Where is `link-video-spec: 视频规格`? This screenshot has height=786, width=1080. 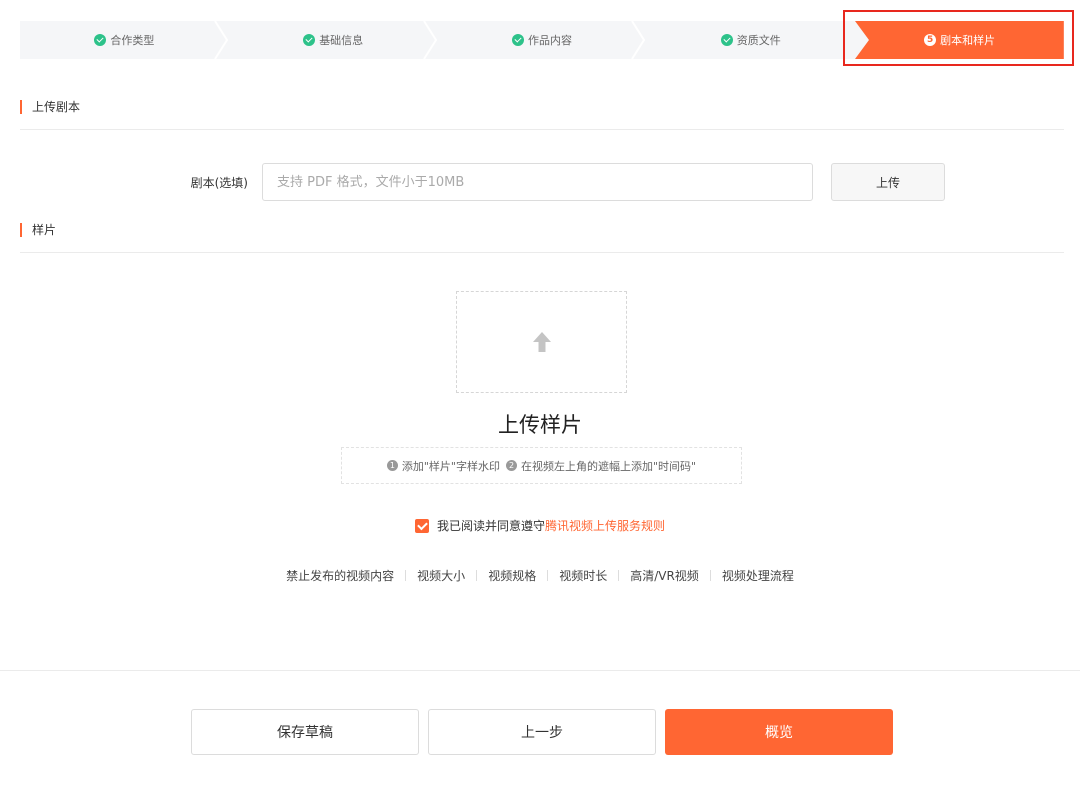
link-video-spec: 视频规格 is located at coordinates (512, 575).